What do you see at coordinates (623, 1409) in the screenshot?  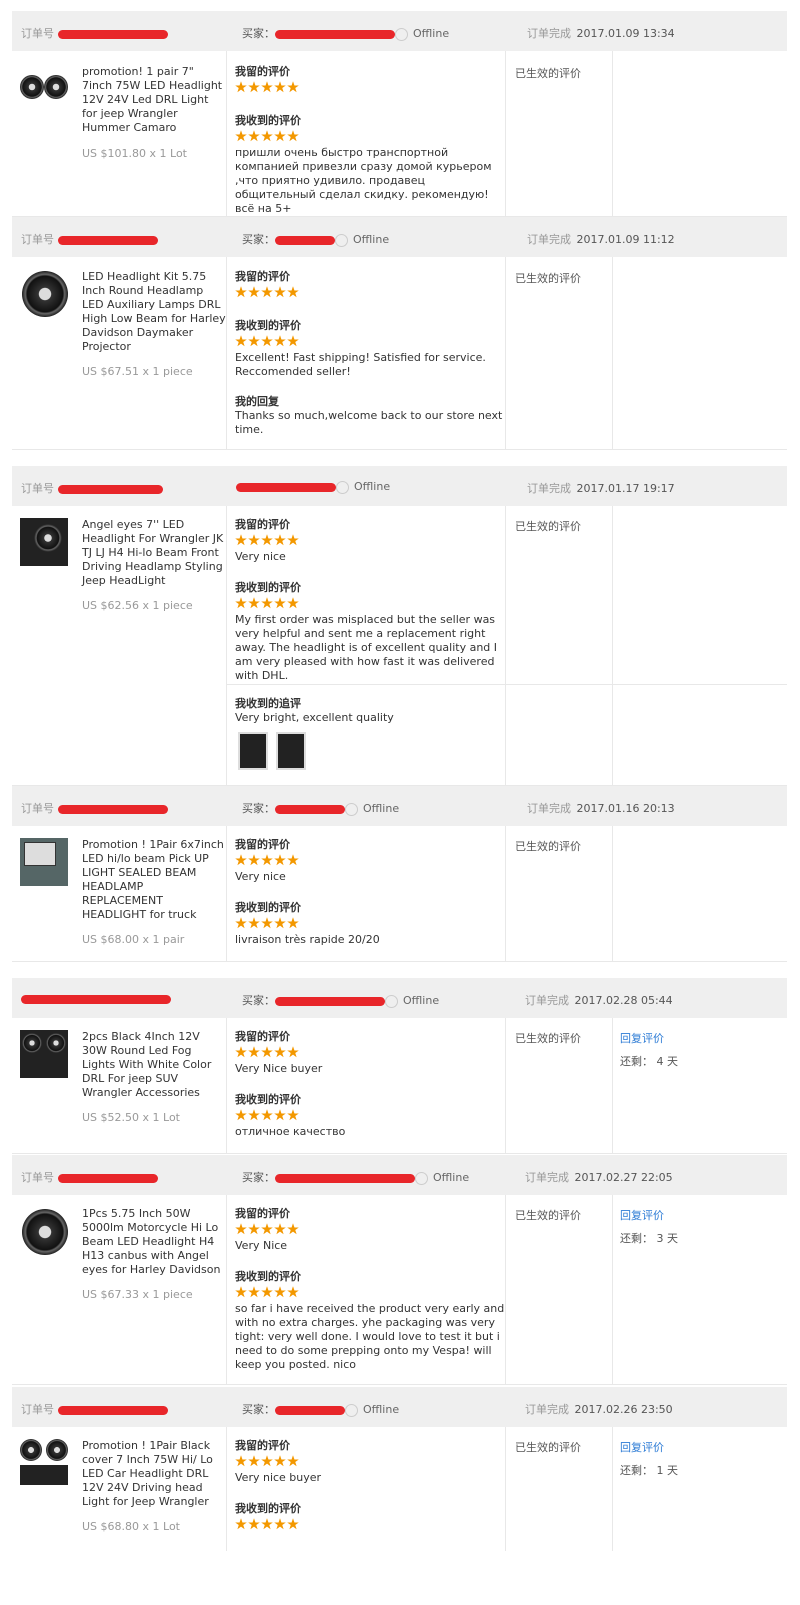 I see `order-timestamp: 2017.02.26 23:50` at bounding box center [623, 1409].